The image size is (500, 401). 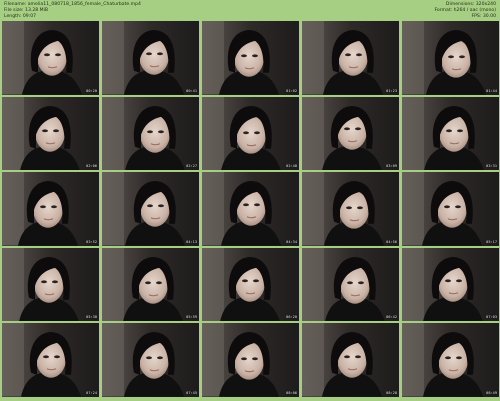 What do you see at coordinates (391, 166) in the screenshot?
I see `timestamp-label: 03:09` at bounding box center [391, 166].